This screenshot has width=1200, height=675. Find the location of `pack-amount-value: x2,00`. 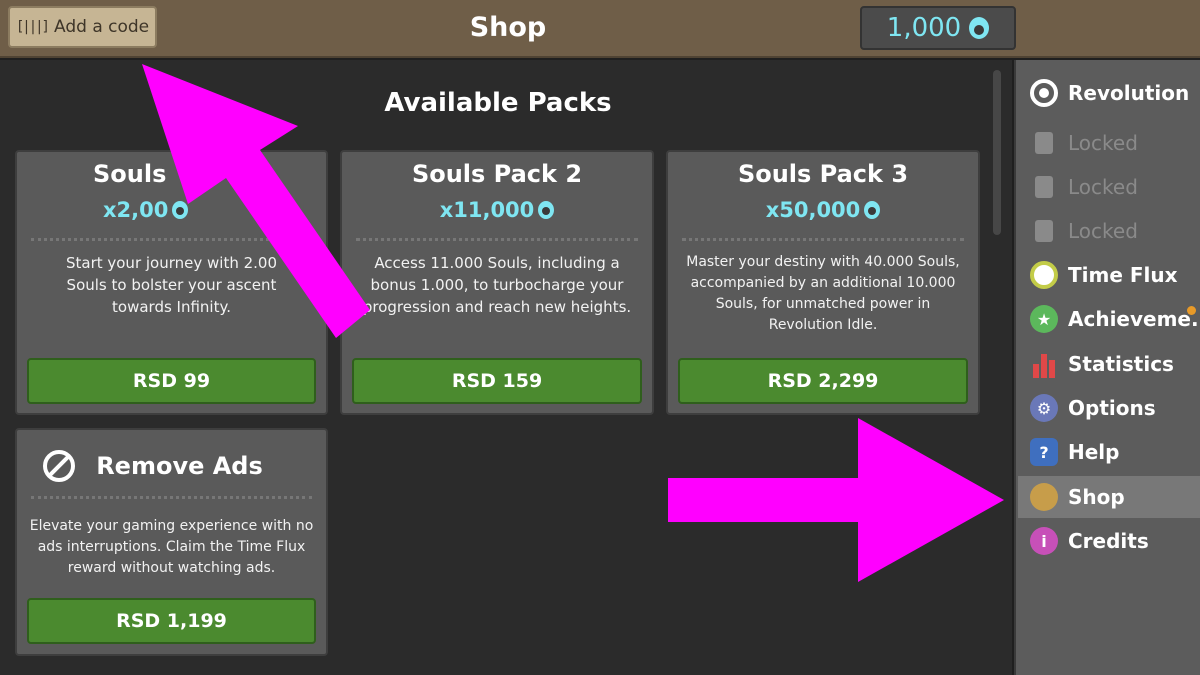

pack-amount-value: x2,00 is located at coordinates (136, 210).